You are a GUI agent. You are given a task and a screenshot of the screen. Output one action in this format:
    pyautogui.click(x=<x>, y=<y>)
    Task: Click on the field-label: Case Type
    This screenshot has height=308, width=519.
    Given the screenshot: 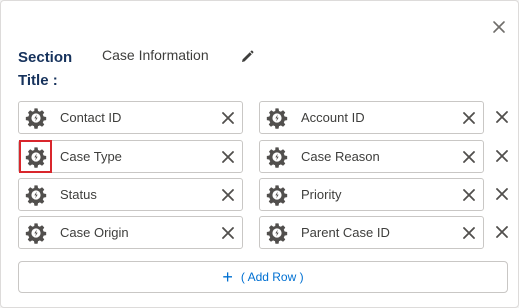 What is the action you would take?
    pyautogui.click(x=91, y=156)
    